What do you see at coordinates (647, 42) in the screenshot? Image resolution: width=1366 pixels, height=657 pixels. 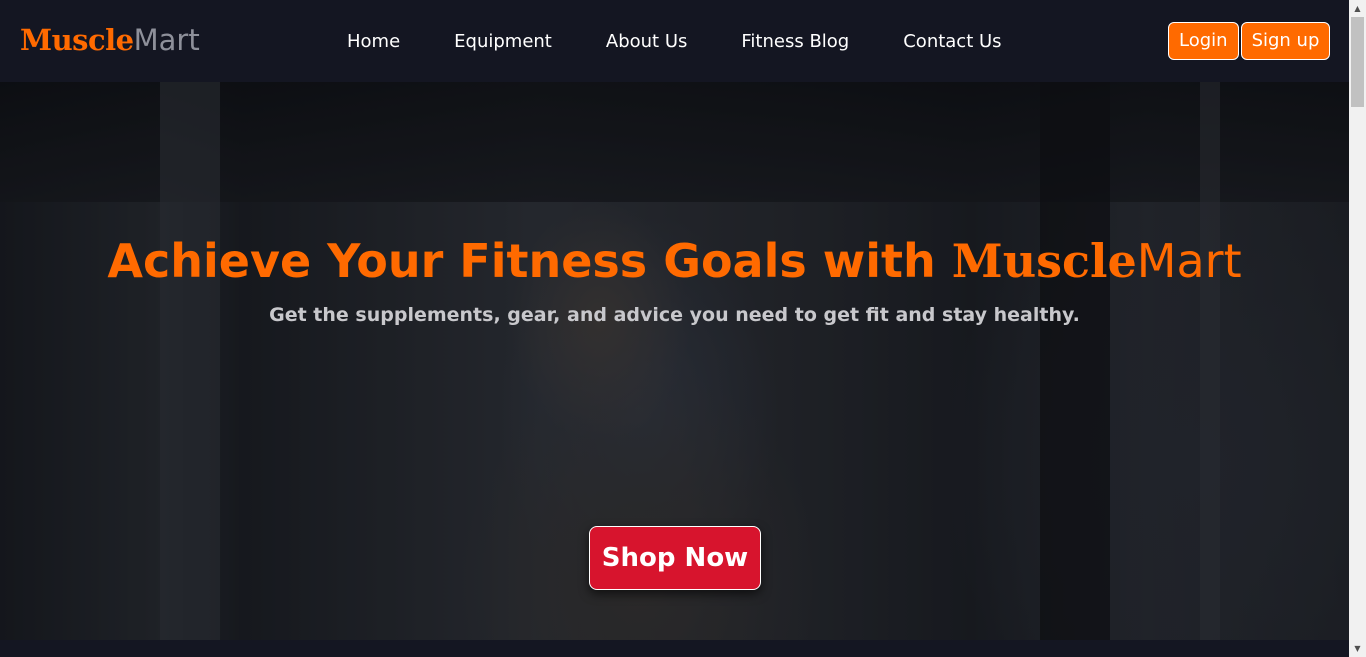 I see `nav-about-link: About Us` at bounding box center [647, 42].